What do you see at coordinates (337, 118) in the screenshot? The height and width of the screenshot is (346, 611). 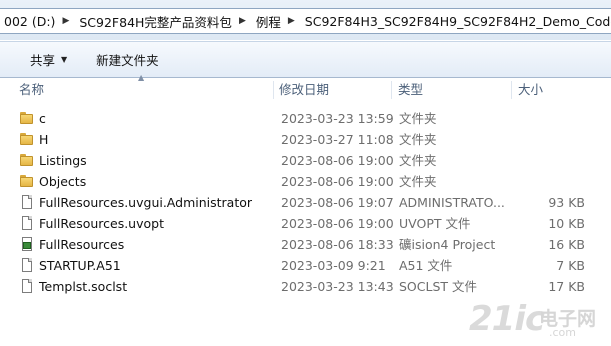 I see `file-date: 2023-03-23 13:59` at bounding box center [337, 118].